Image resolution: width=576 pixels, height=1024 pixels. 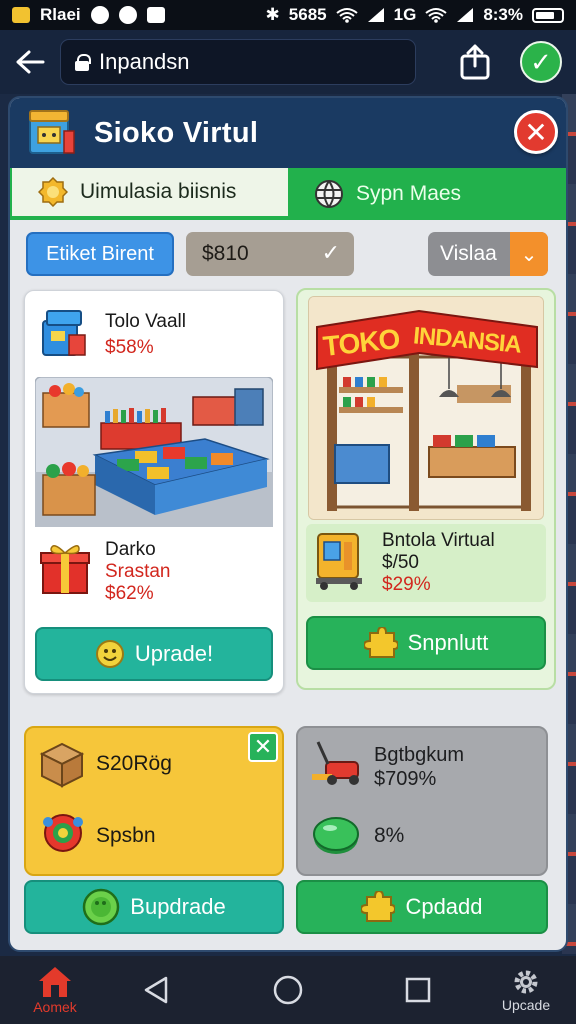 I want to click on message-icon, so click(x=127, y=15).